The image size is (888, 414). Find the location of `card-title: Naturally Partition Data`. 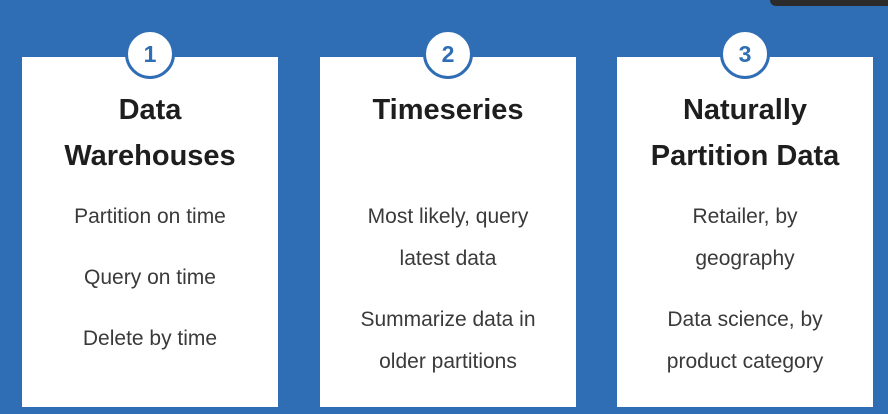

card-title: Naturally Partition Data is located at coordinates (745, 133).